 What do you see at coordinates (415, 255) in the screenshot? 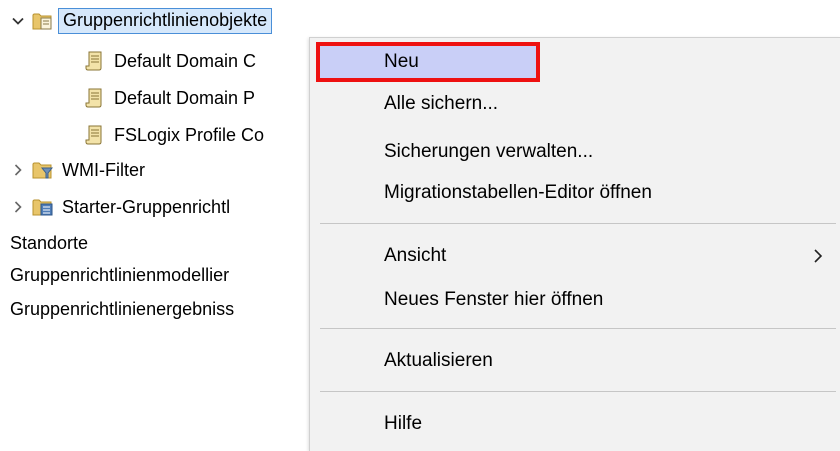
I see `menu-item-label: Ansicht` at bounding box center [415, 255].